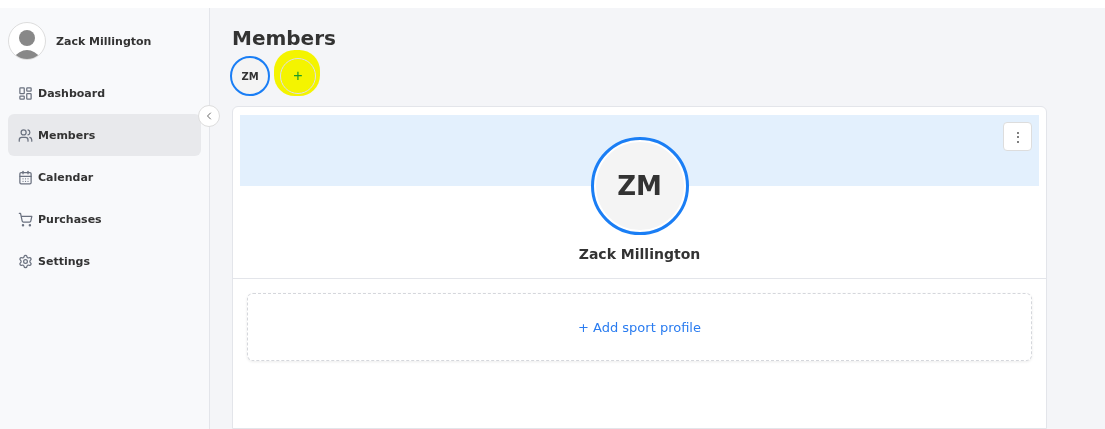 The height and width of the screenshot is (429, 1105). What do you see at coordinates (639, 254) in the screenshot?
I see `member-name: Zack Millington` at bounding box center [639, 254].